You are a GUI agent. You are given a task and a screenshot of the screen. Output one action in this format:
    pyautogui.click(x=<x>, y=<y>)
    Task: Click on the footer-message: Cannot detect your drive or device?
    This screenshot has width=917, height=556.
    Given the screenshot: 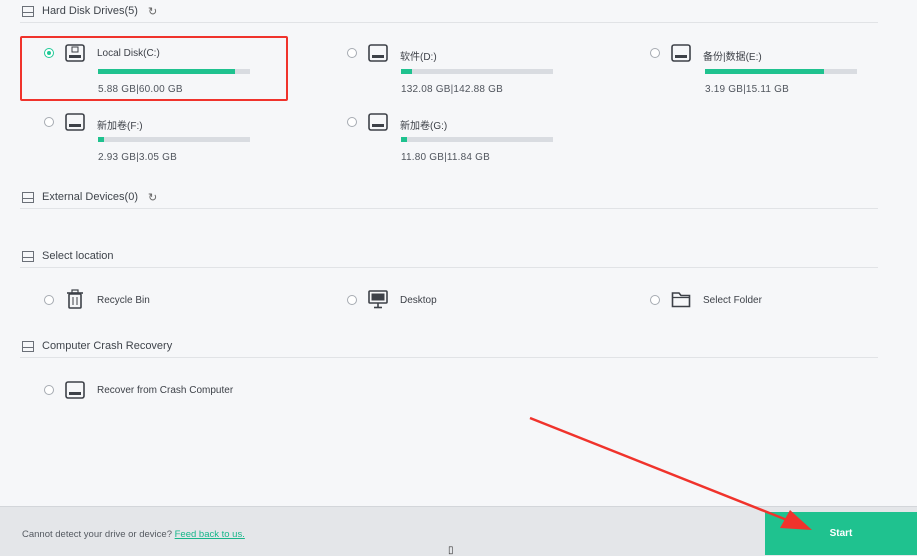 What is the action you would take?
    pyautogui.click(x=97, y=534)
    